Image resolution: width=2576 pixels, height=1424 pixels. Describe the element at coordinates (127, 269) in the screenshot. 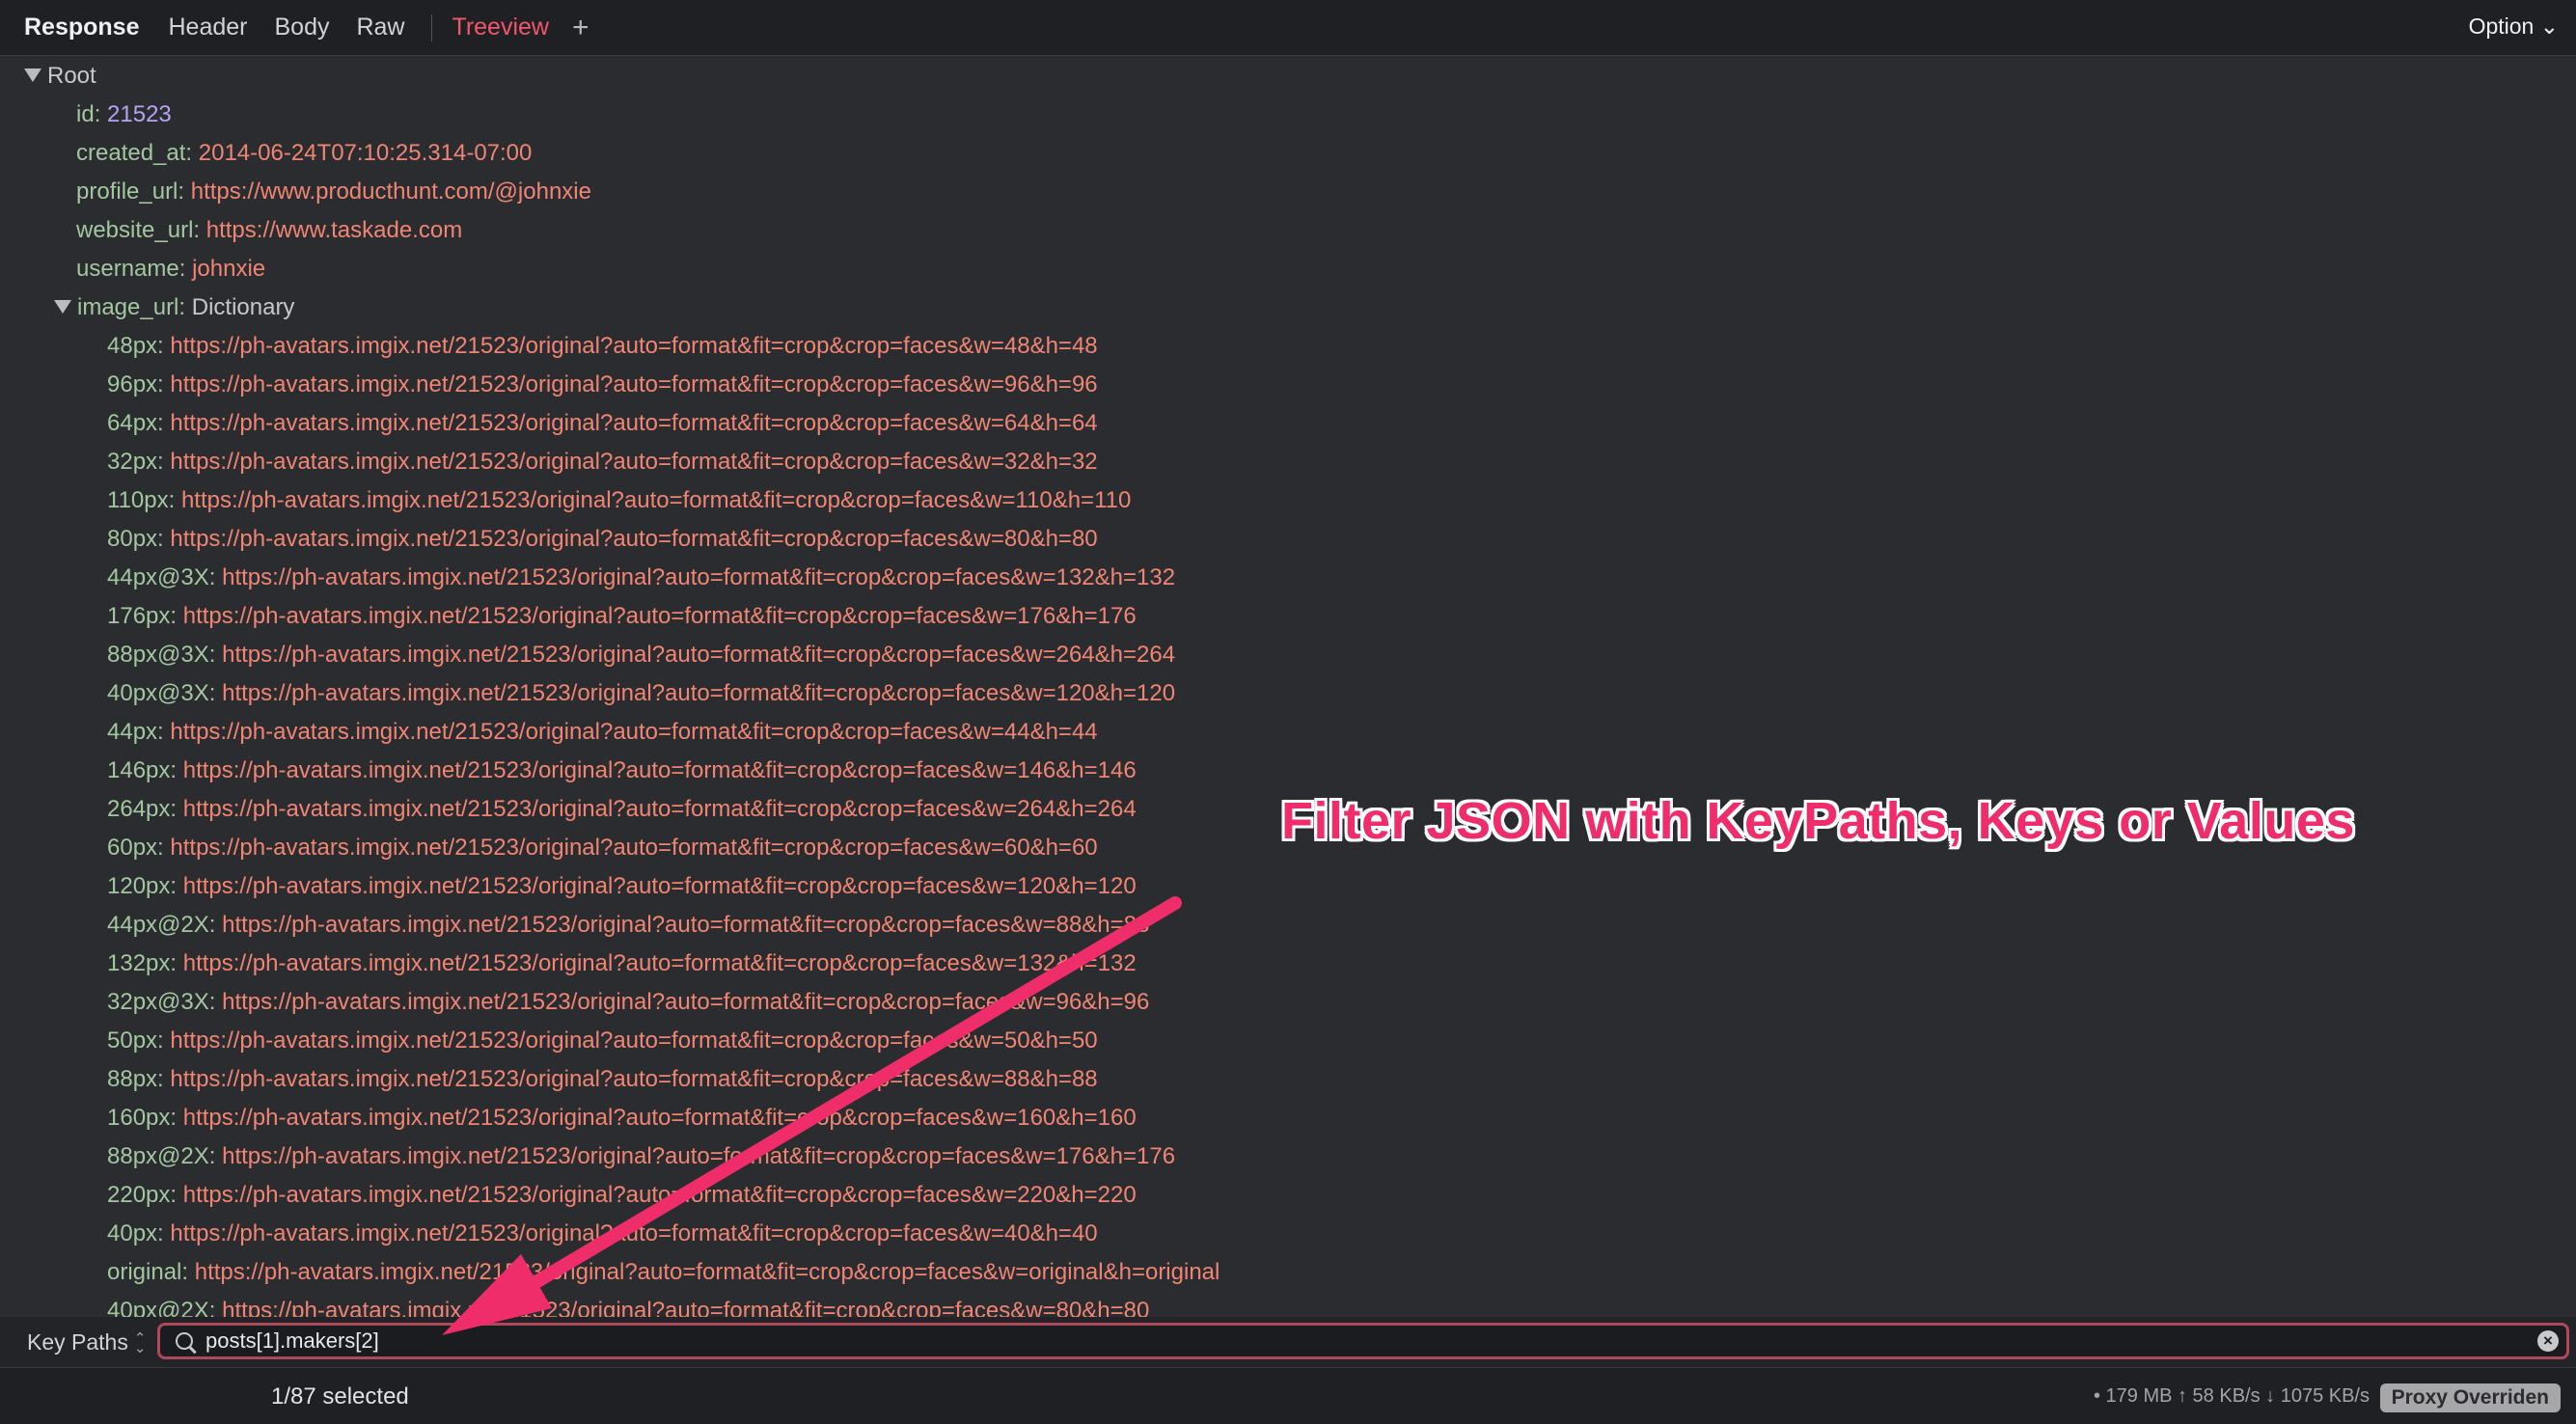

I see `field-key: username` at that location.